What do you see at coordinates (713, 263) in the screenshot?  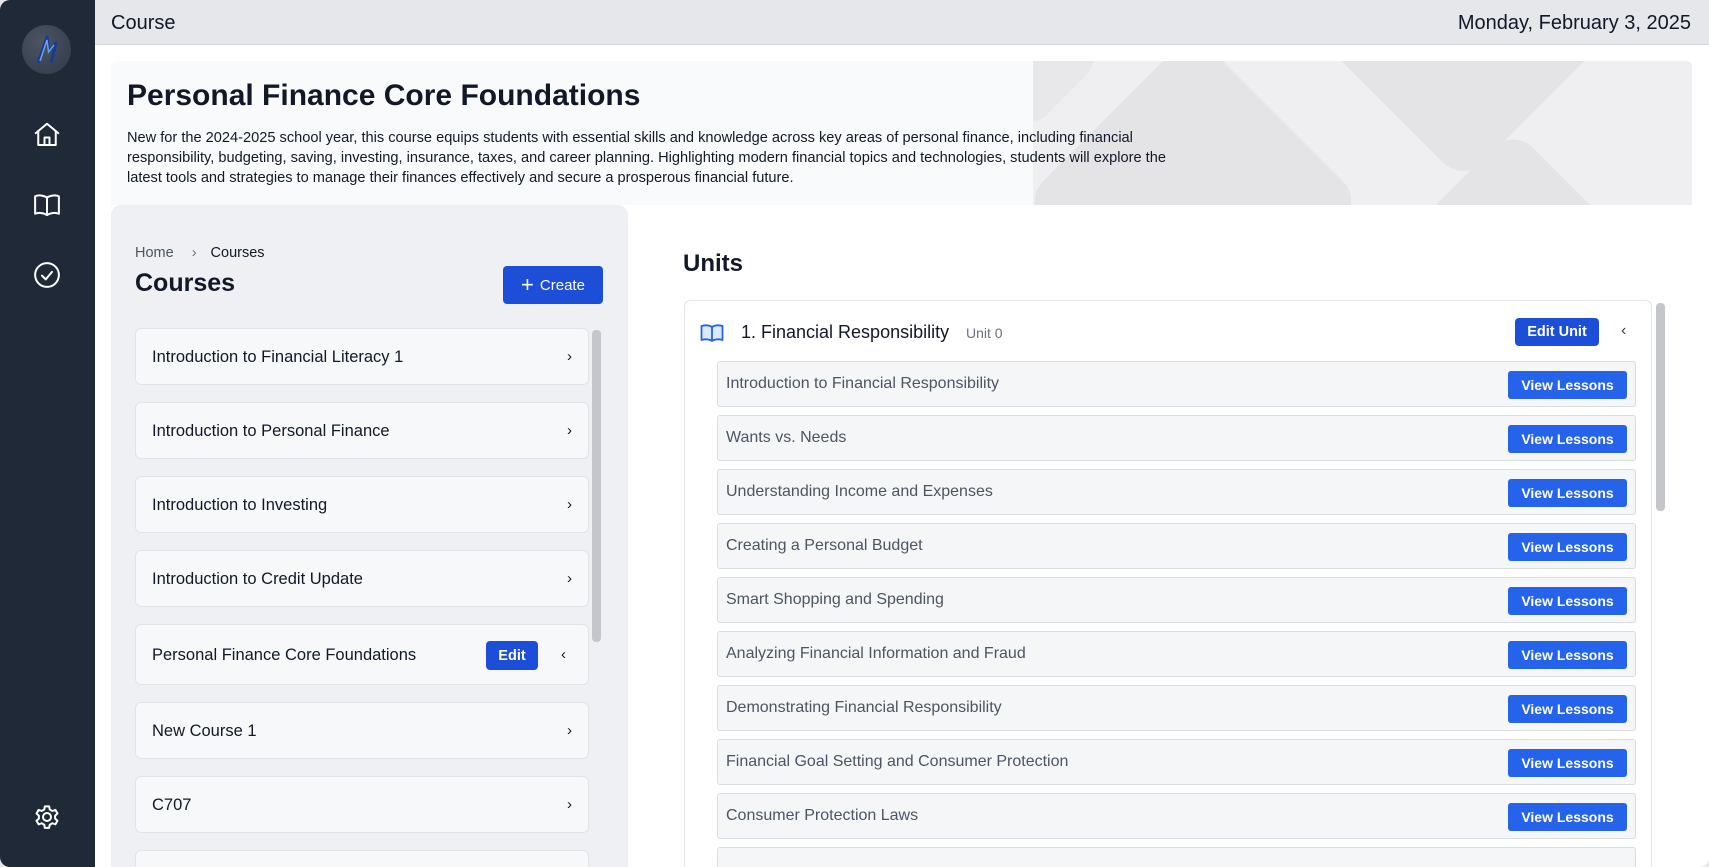 I see `units-heading: Units` at bounding box center [713, 263].